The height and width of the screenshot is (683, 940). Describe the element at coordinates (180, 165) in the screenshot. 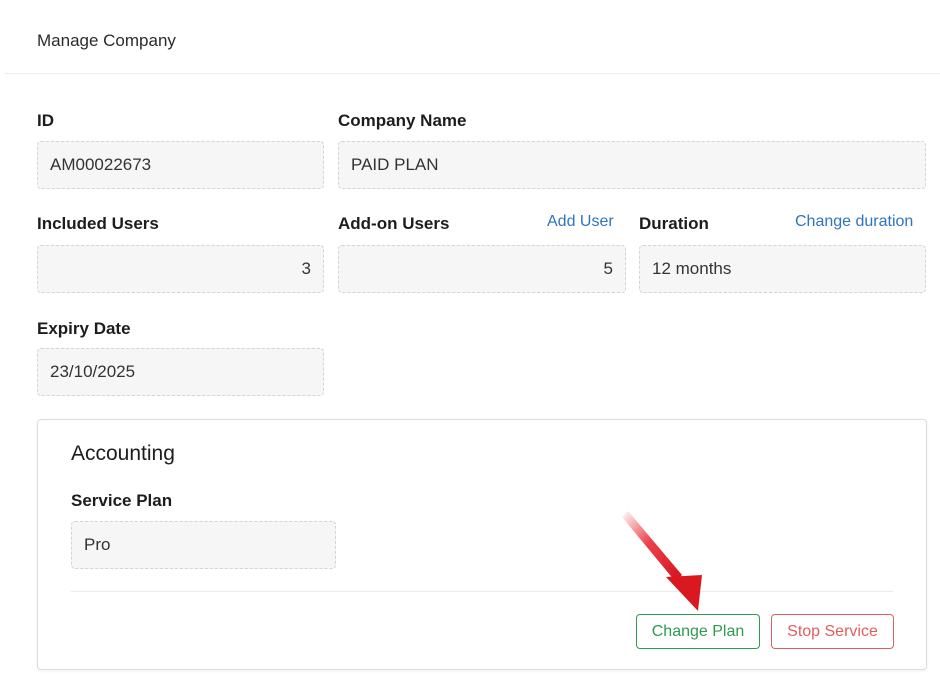

I see `id-field: AM00022673` at that location.